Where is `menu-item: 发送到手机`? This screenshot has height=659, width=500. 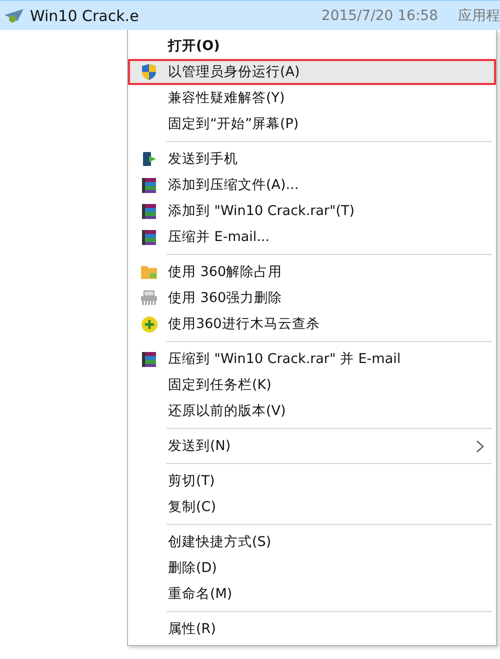
menu-item: 发送到手机 is located at coordinates (312, 159).